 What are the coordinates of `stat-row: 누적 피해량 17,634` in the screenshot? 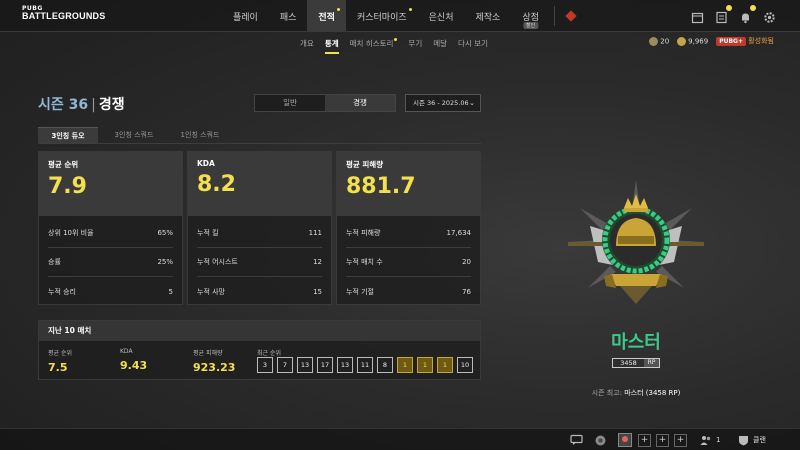 It's located at (408, 233).